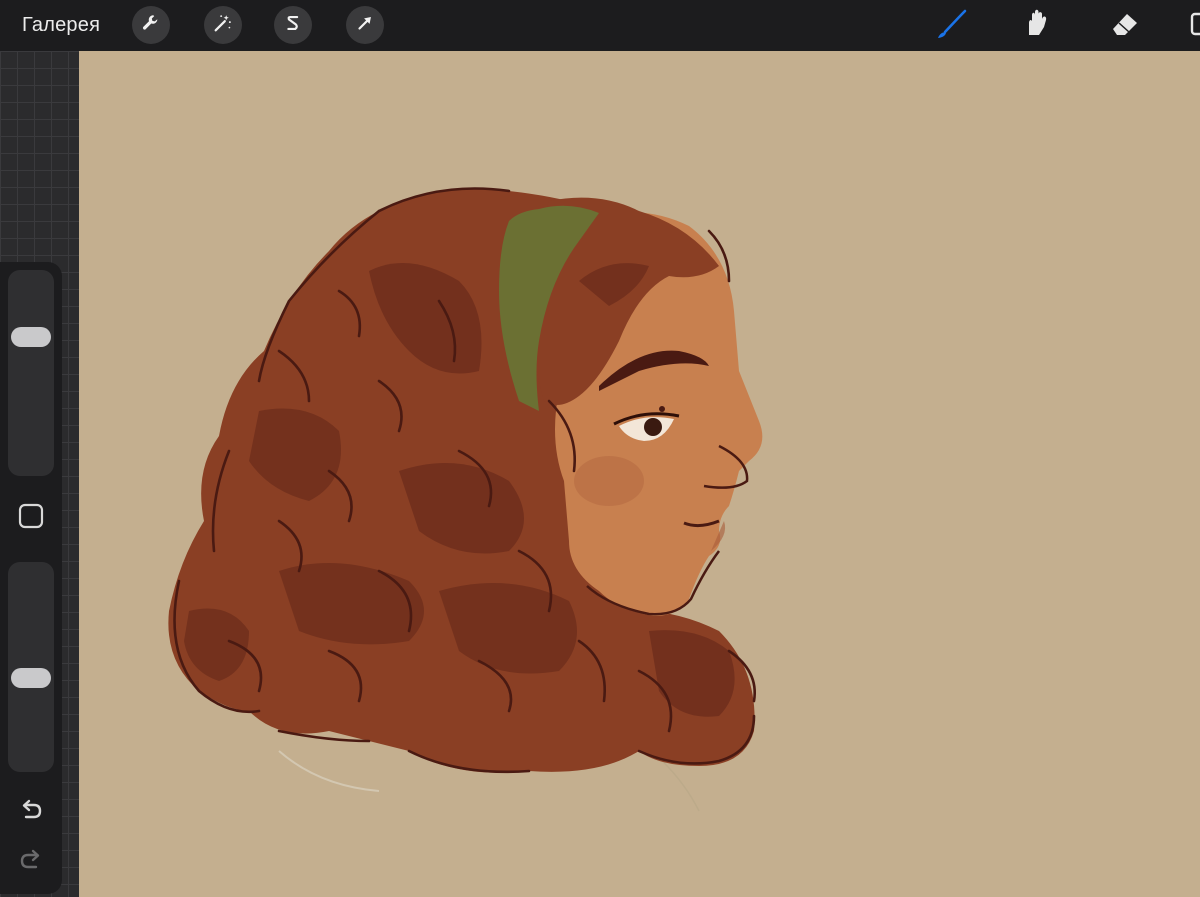 The image size is (1200, 897). I want to click on smudge-tool-button, so click(1039, 25).